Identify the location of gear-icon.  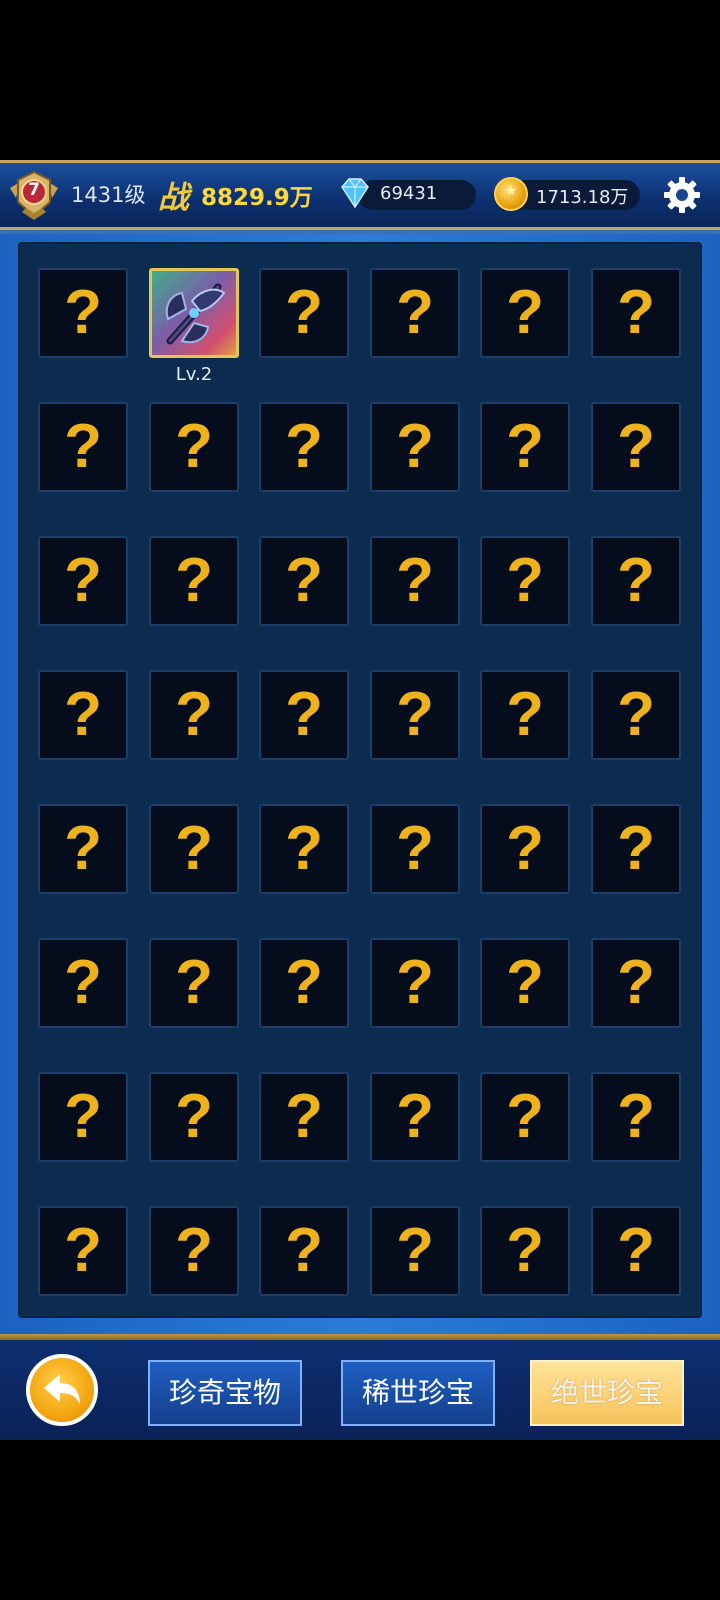
(682, 195).